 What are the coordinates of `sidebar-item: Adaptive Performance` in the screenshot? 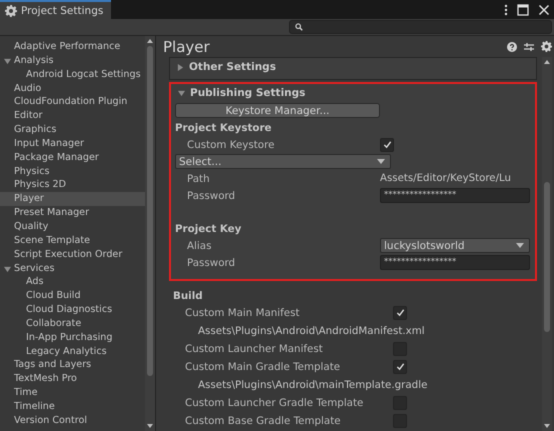 It's located at (72, 47).